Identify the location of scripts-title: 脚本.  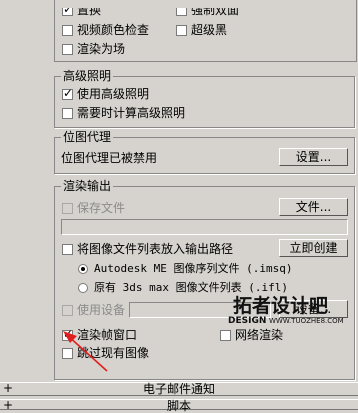
(178, 406).